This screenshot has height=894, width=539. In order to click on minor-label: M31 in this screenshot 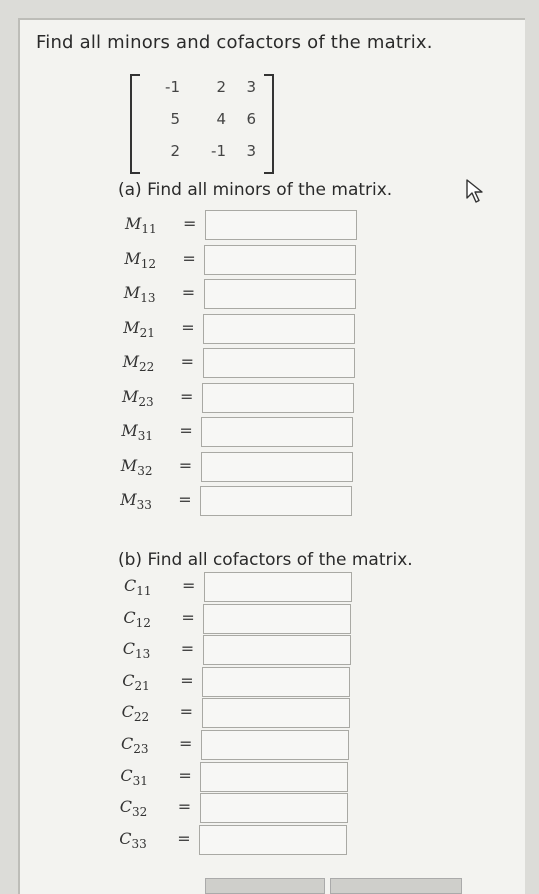, I will do `click(137, 432)`.